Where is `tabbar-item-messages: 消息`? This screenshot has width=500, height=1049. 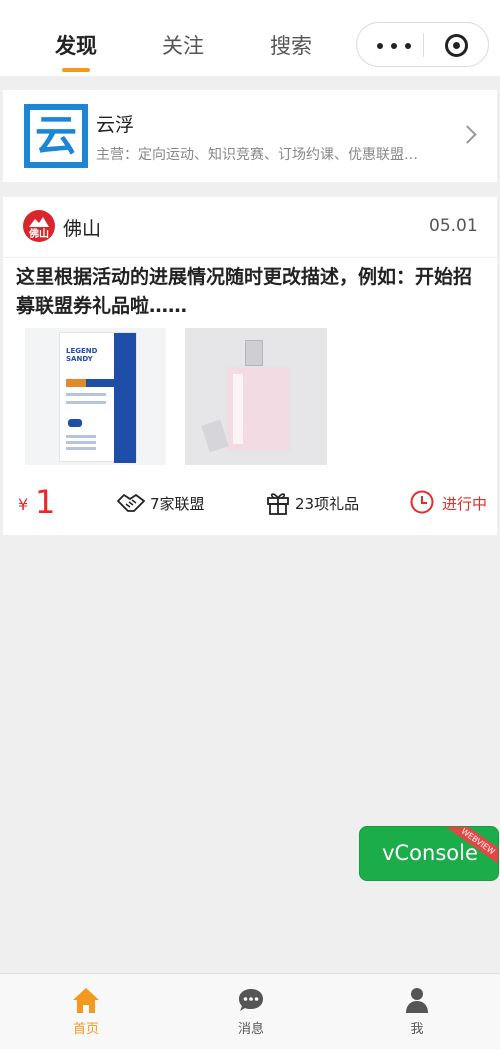
tabbar-item-messages: 消息 is located at coordinates (251, 1011).